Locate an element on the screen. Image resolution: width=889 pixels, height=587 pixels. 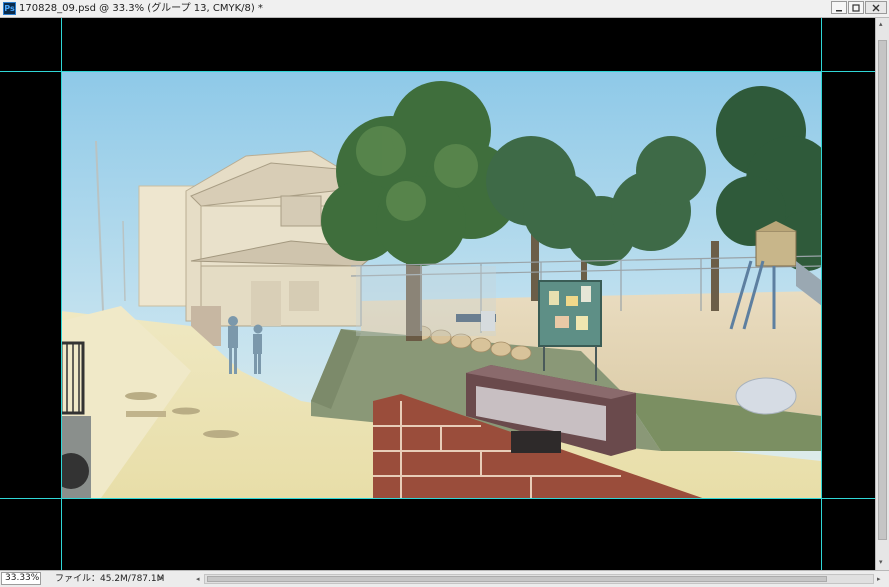
maximize-icon is located at coordinates (856, 7).